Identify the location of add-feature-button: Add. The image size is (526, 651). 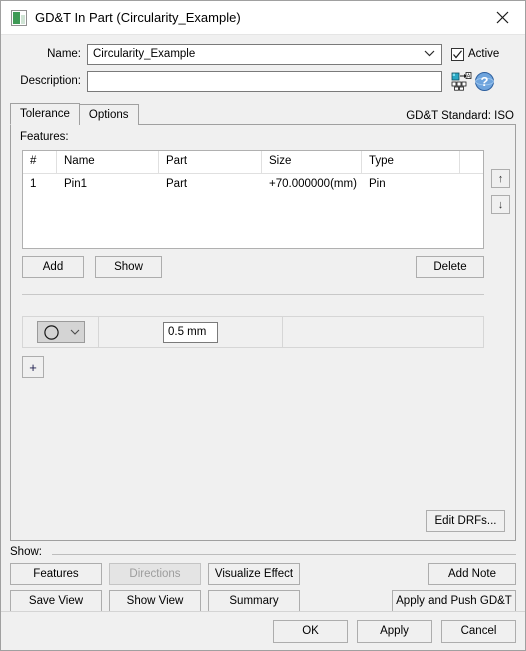
(53, 267).